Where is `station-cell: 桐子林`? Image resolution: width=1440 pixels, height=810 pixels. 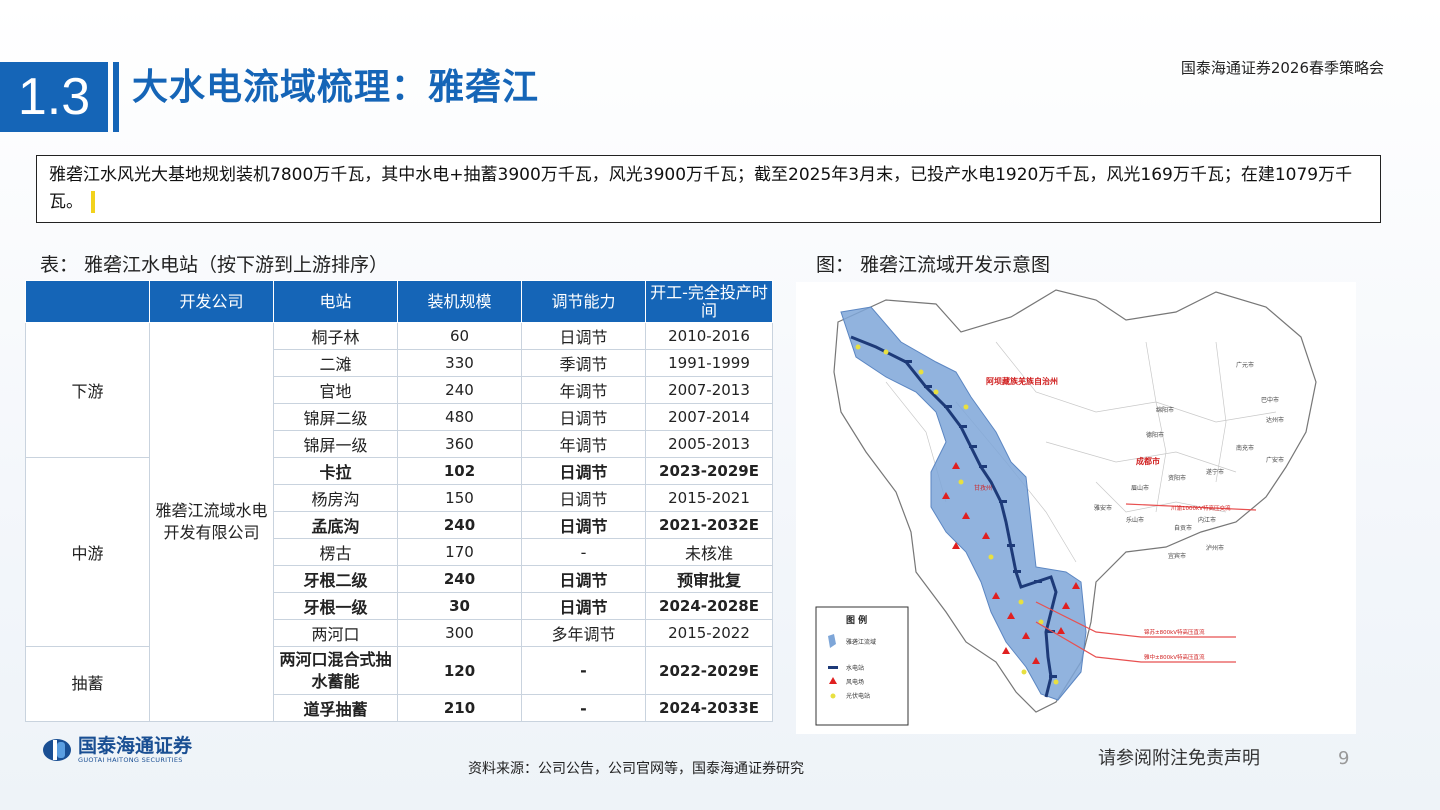
station-cell: 桐子林 is located at coordinates (335, 336).